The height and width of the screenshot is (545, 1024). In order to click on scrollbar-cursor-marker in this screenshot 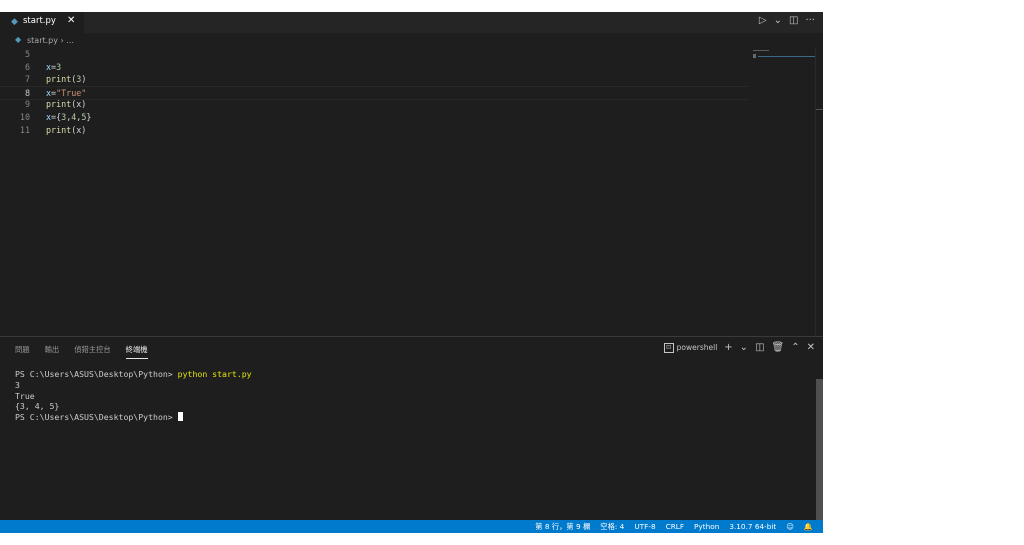, I will do `click(819, 109)`.